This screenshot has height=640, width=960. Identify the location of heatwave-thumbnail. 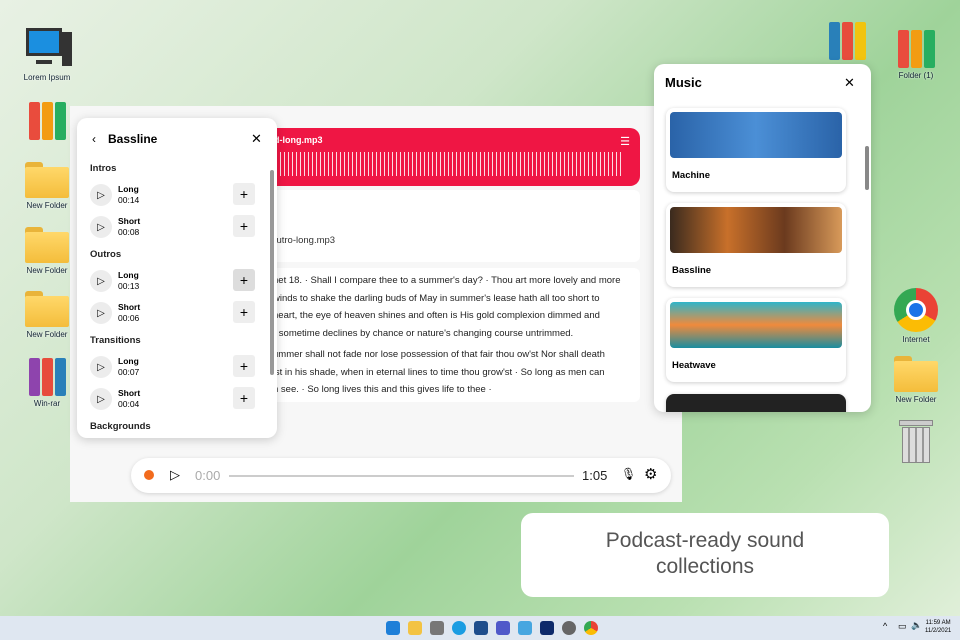
(756, 325).